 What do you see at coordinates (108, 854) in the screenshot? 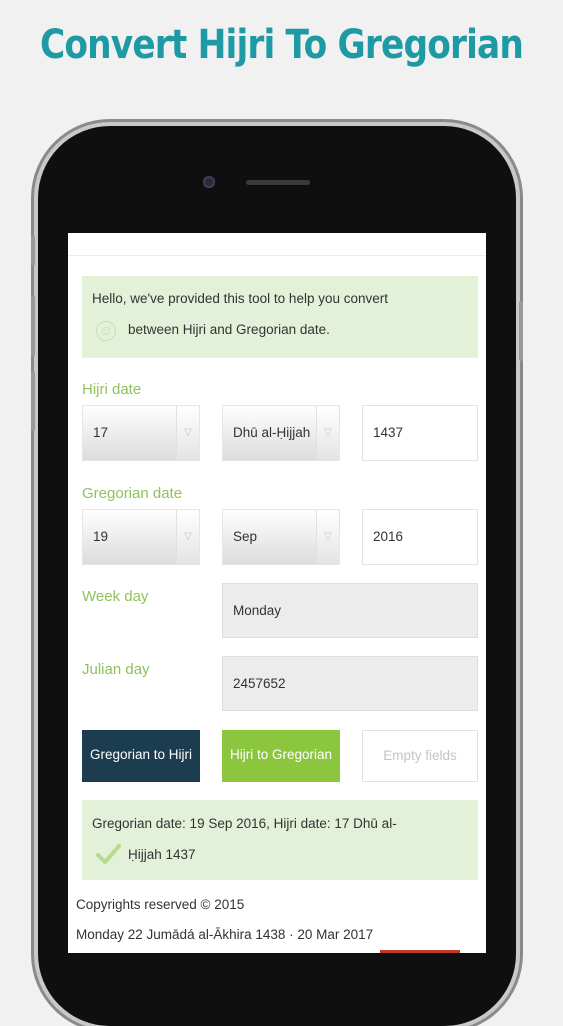
I see `check-icon` at bounding box center [108, 854].